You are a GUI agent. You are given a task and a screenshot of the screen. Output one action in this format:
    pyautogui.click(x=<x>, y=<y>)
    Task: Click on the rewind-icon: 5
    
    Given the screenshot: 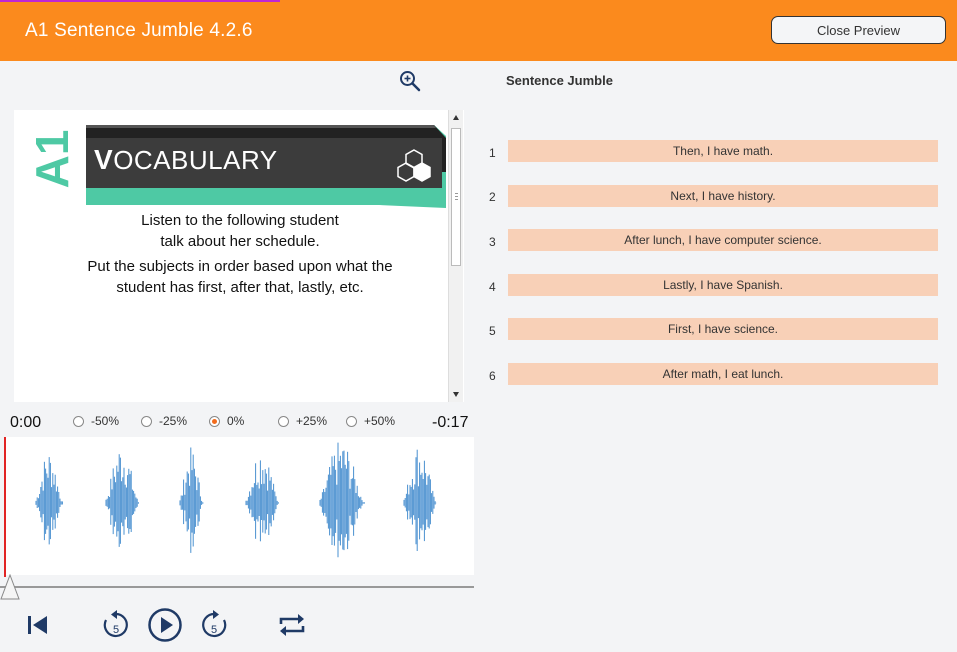 What is the action you would take?
    pyautogui.click(x=115, y=624)
    